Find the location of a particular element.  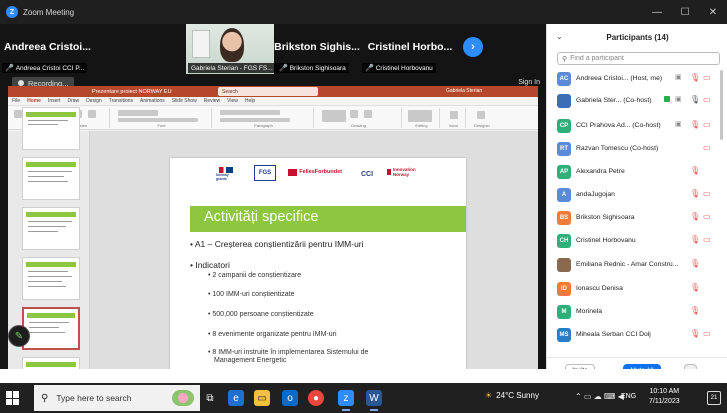

outlook-icon: o is located at coordinates (290, 398).